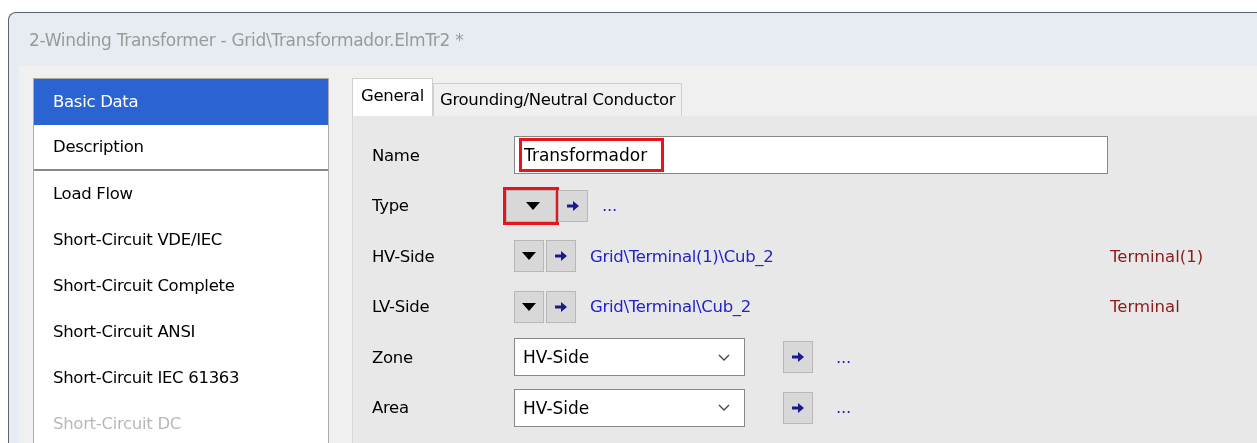 This screenshot has width=1257, height=443. What do you see at coordinates (404, 256) in the screenshot?
I see `field-label: HV-Side` at bounding box center [404, 256].